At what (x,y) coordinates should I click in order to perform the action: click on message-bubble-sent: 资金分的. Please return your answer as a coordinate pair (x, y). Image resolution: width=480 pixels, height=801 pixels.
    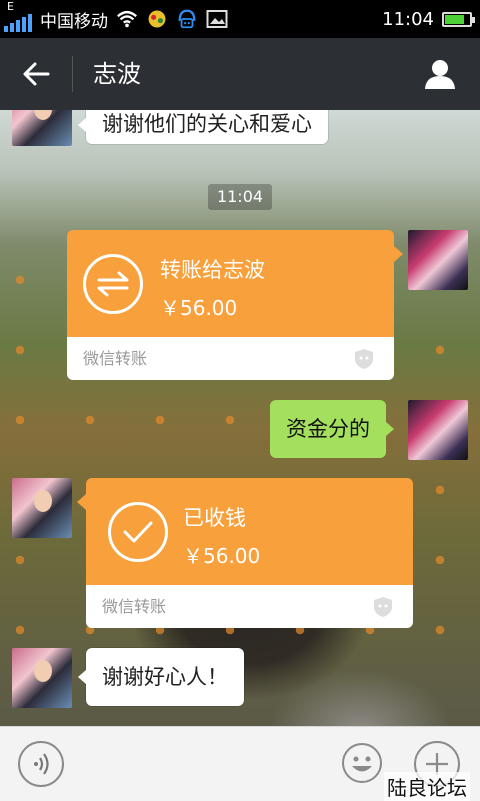
    Looking at the image, I should click on (332, 429).